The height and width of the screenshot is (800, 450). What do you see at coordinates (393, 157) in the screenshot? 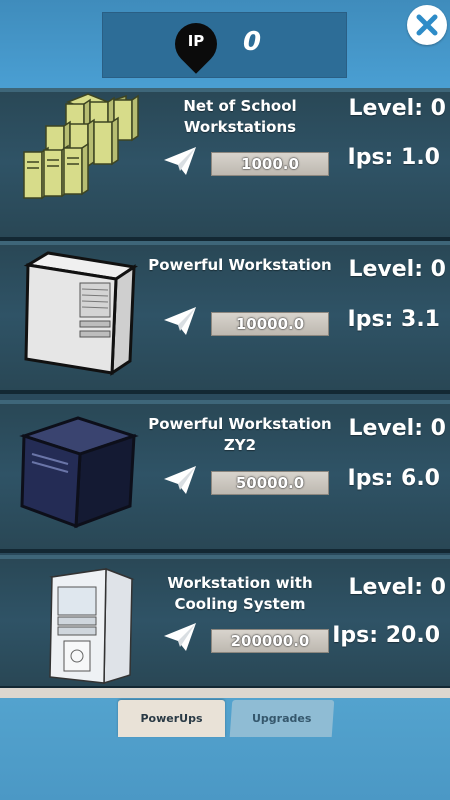
I see `item-ips: Ips: 1.0` at bounding box center [393, 157].